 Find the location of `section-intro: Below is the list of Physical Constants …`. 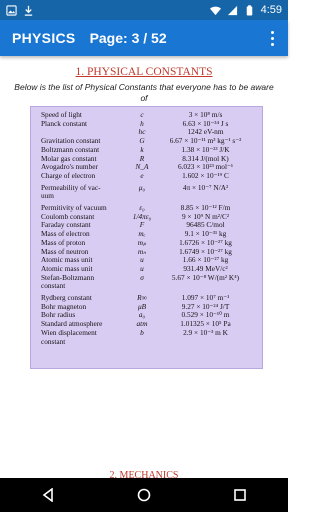

section-intro: Below is the list of Physical Constants … is located at coordinates (144, 93).